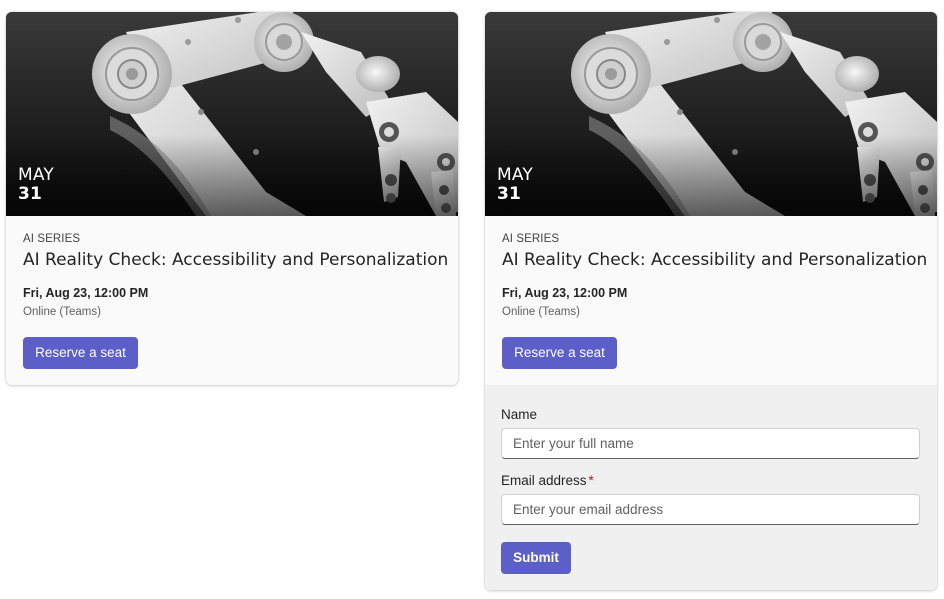 The image size is (944, 599). I want to click on required-marker: *, so click(591, 480).